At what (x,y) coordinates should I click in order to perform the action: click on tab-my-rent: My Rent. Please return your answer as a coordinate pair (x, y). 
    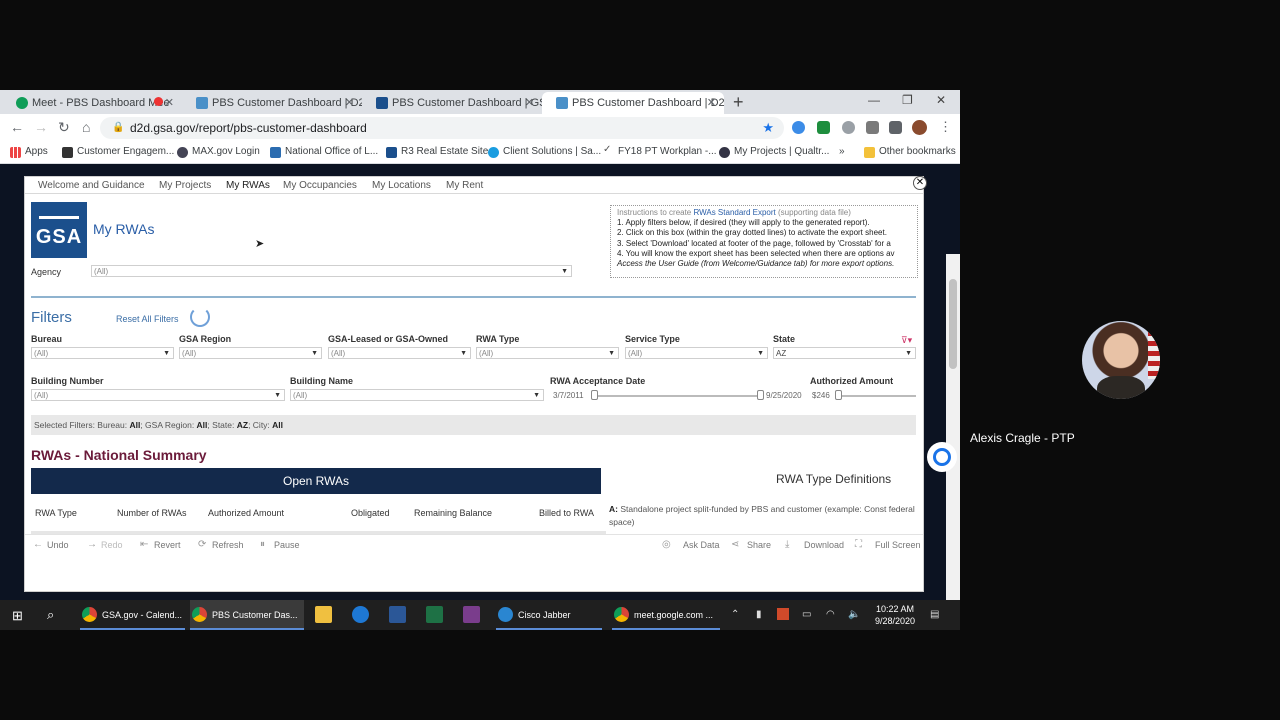
    Looking at the image, I should click on (464, 185).